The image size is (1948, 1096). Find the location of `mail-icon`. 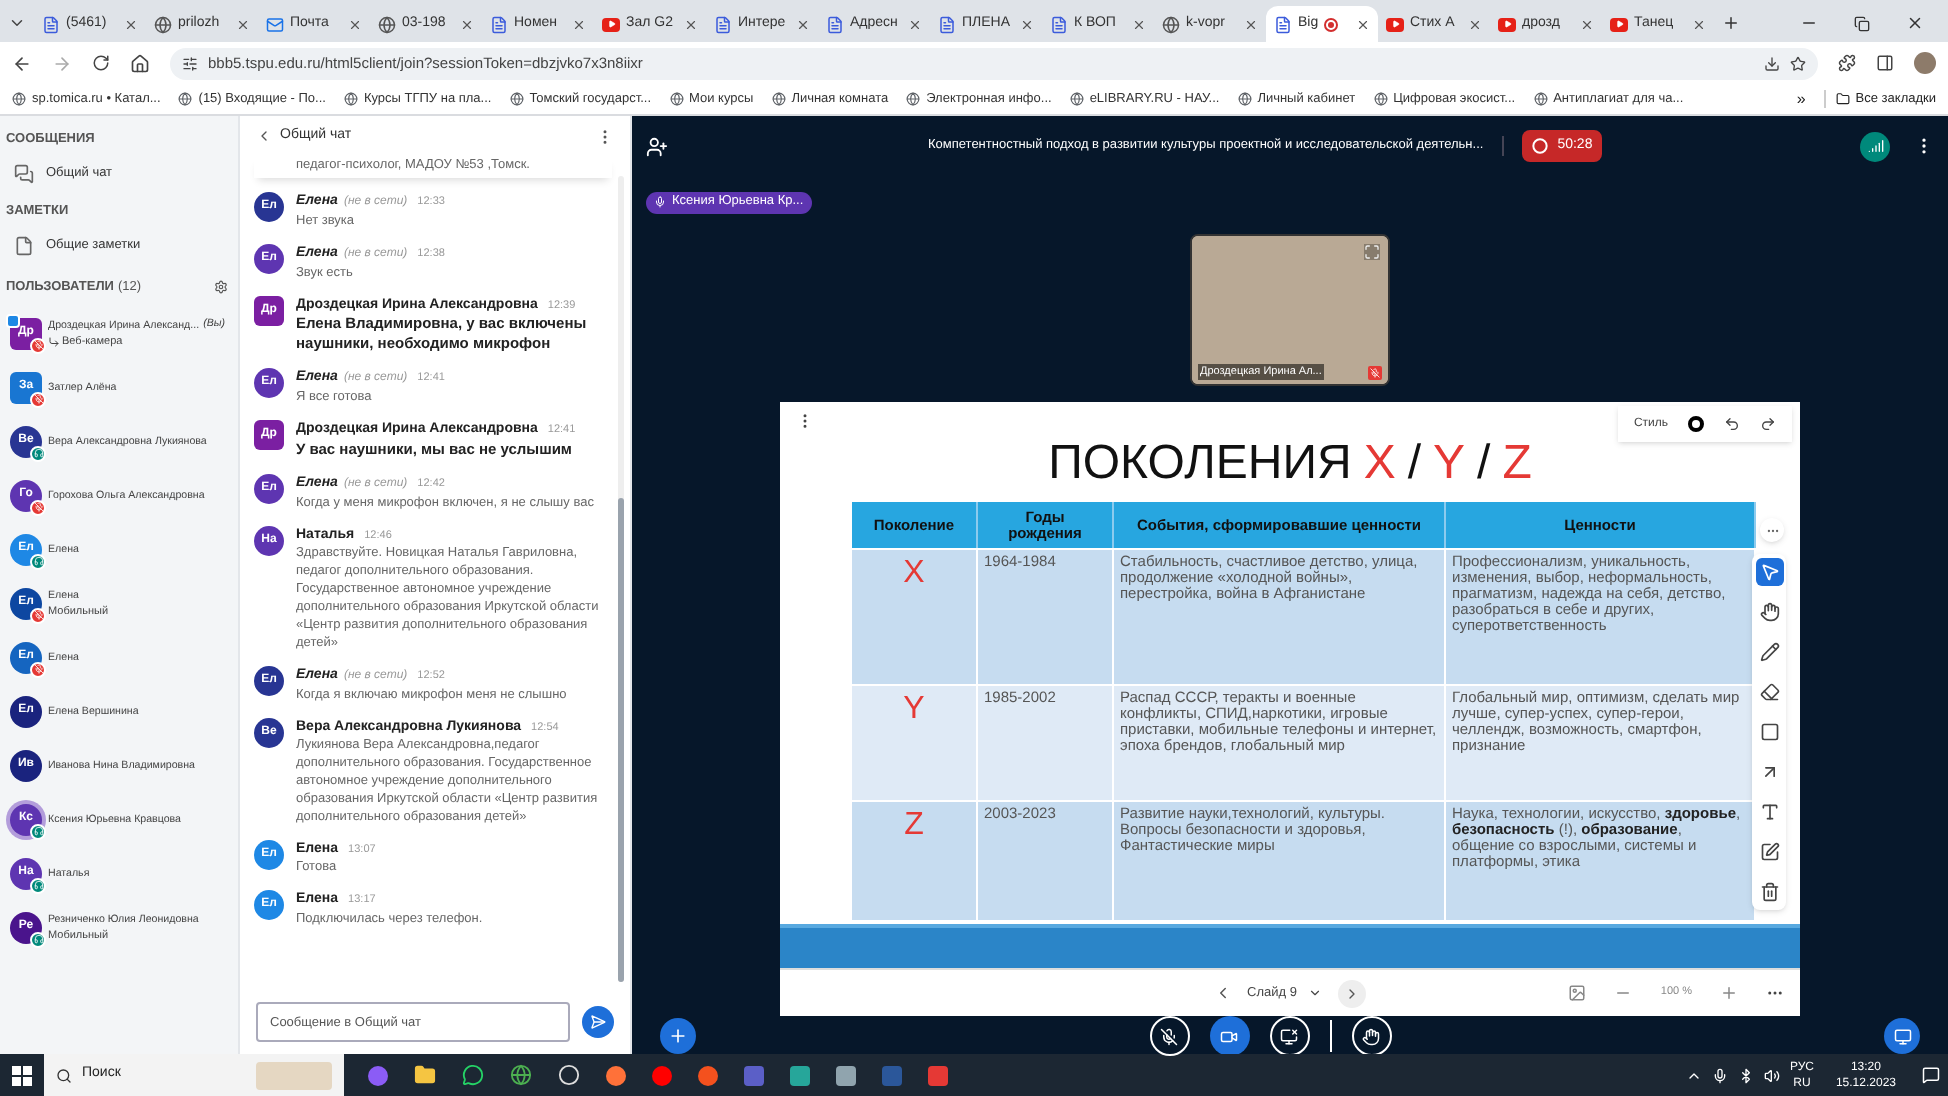

mail-icon is located at coordinates (275, 24).